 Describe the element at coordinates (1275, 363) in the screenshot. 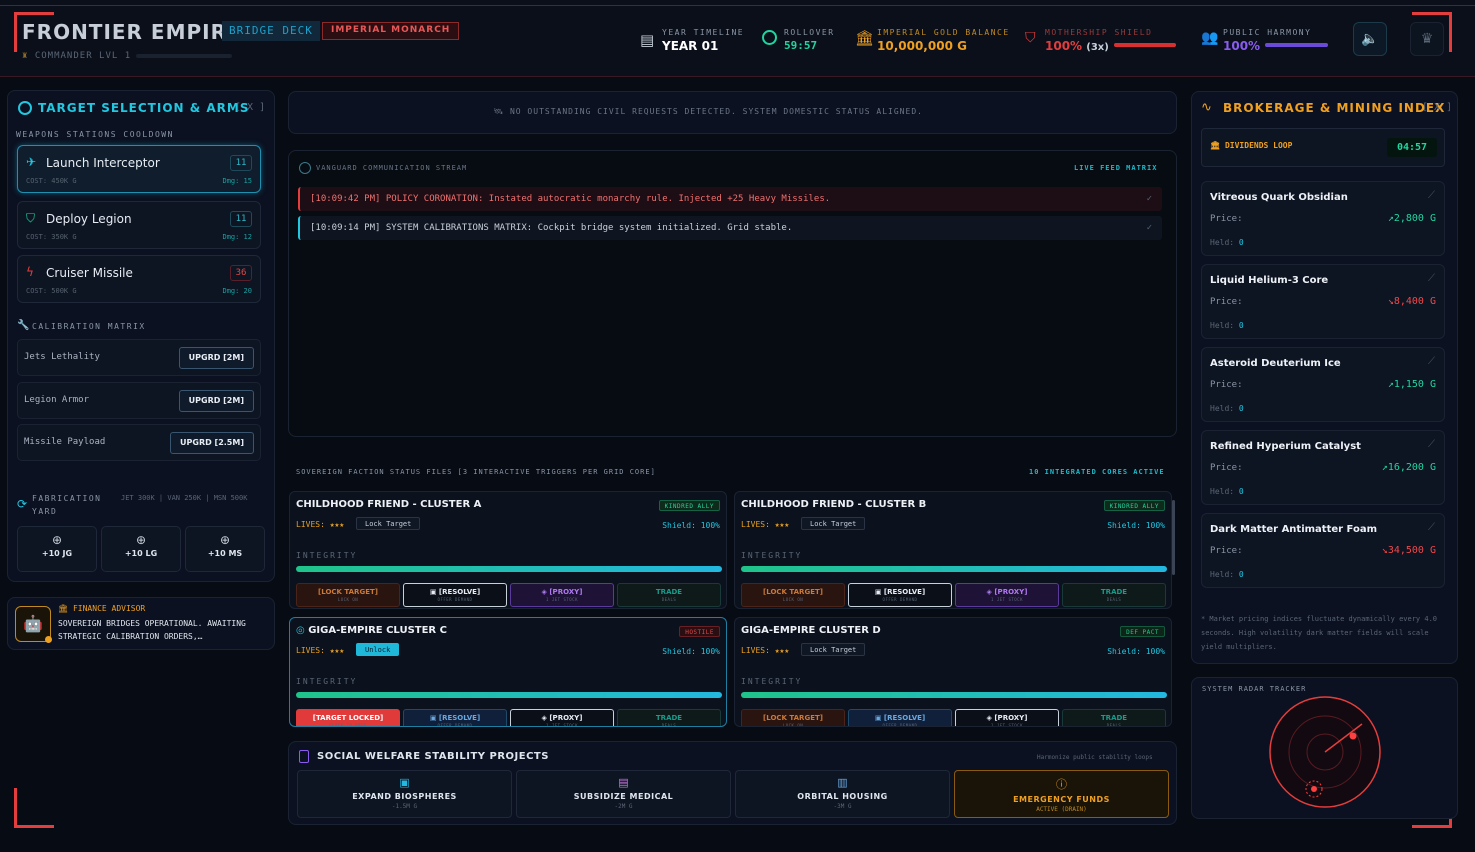

I see `asset-name: Asteroid Deuterium Ice` at that location.